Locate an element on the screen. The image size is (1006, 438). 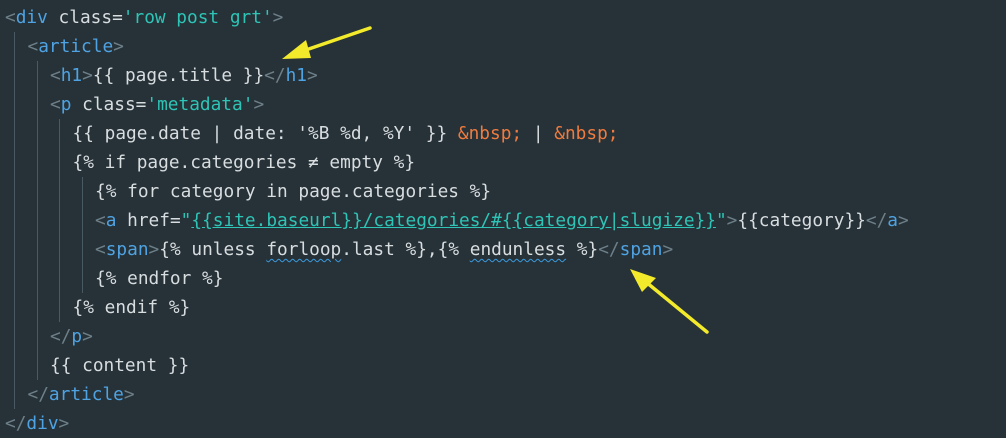
code-token: {% endif %} is located at coordinates (131, 307).